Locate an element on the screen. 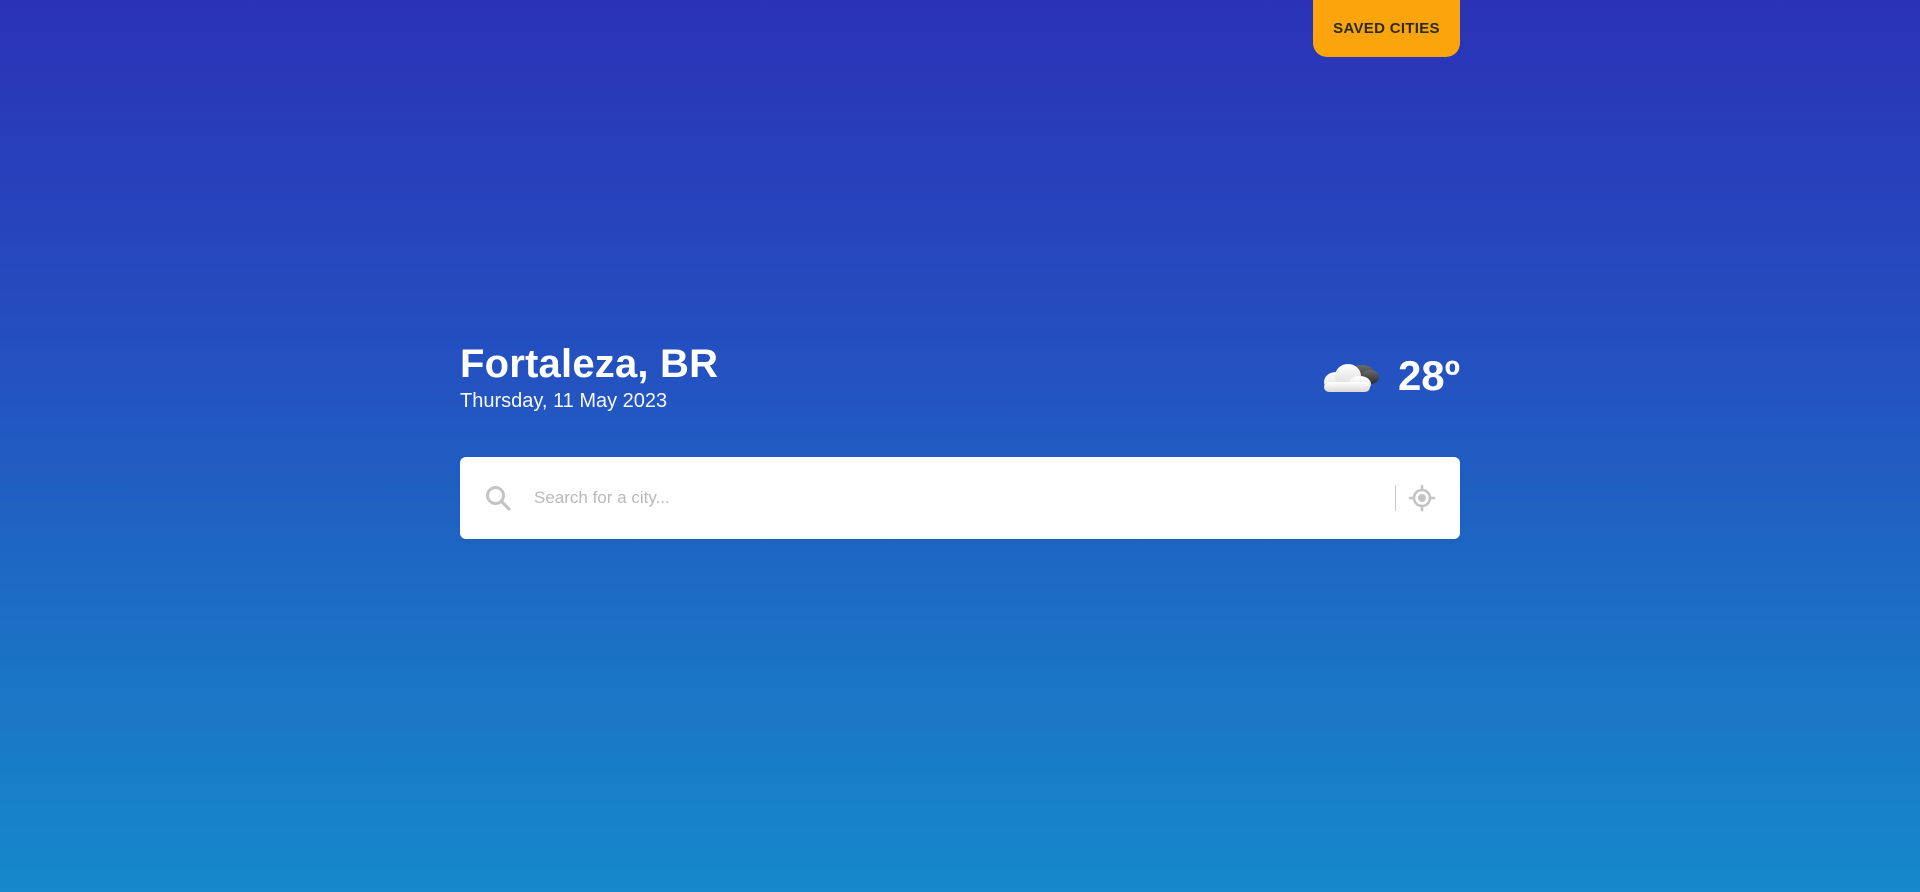  search-bar is located at coordinates (960, 498).